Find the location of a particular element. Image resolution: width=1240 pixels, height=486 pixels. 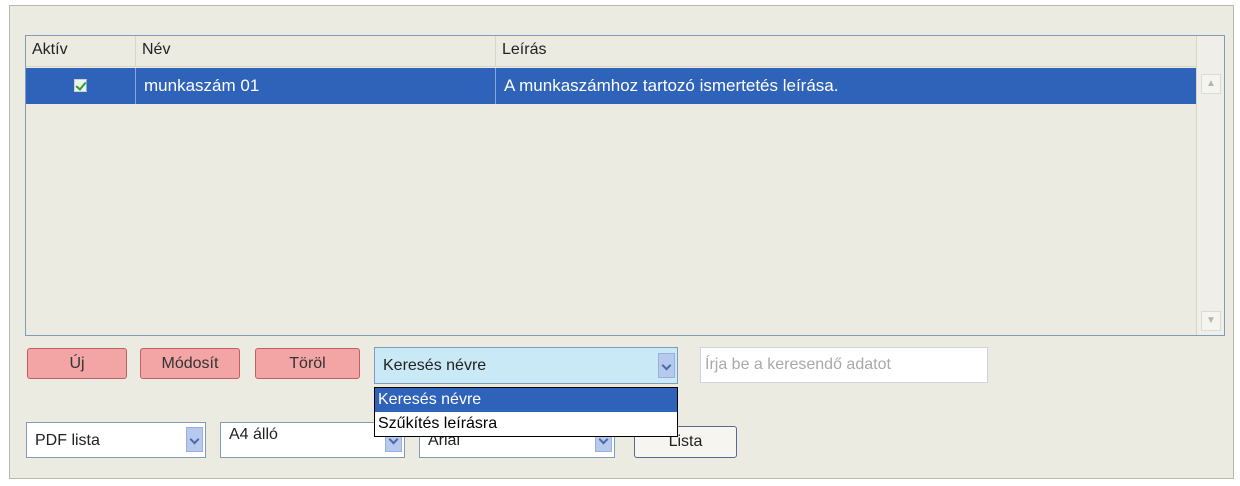

report-type-value: PDF lista is located at coordinates (67, 440).